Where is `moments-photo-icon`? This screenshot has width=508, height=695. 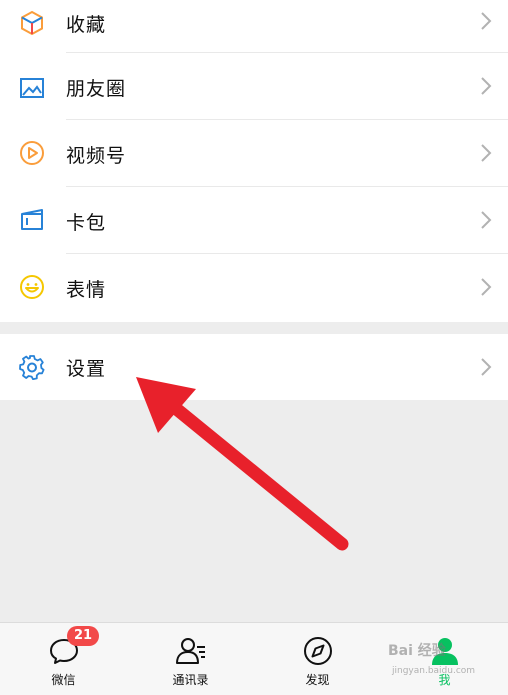
moments-photo-icon is located at coordinates (32, 88).